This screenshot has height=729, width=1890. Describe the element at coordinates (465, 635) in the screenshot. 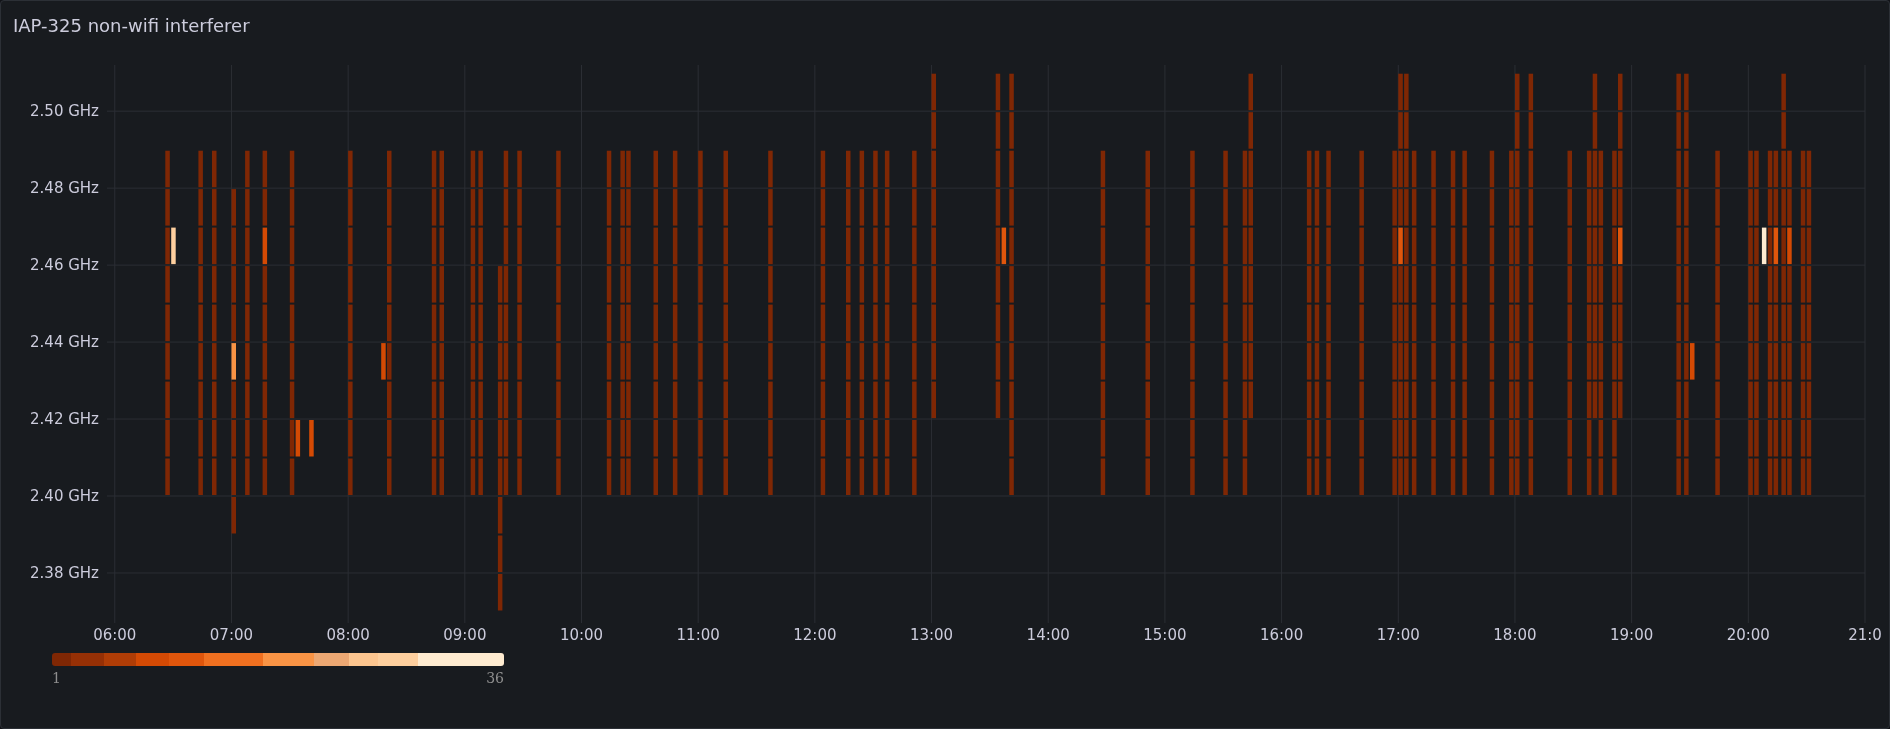

I see `axis-label: 09:00` at that location.